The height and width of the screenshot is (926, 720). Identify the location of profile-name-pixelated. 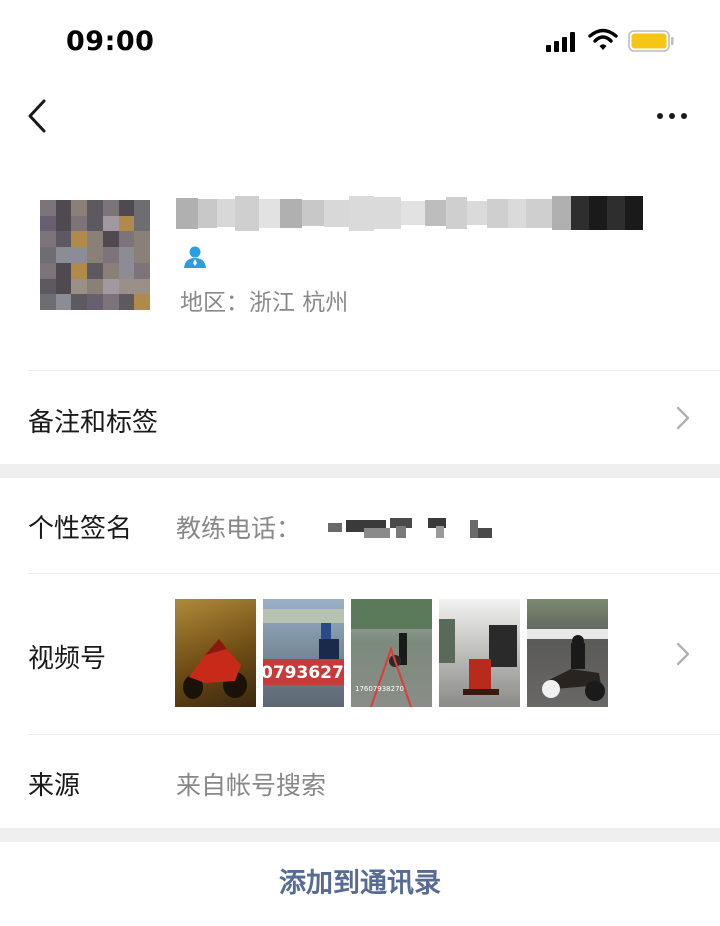
(416, 213).